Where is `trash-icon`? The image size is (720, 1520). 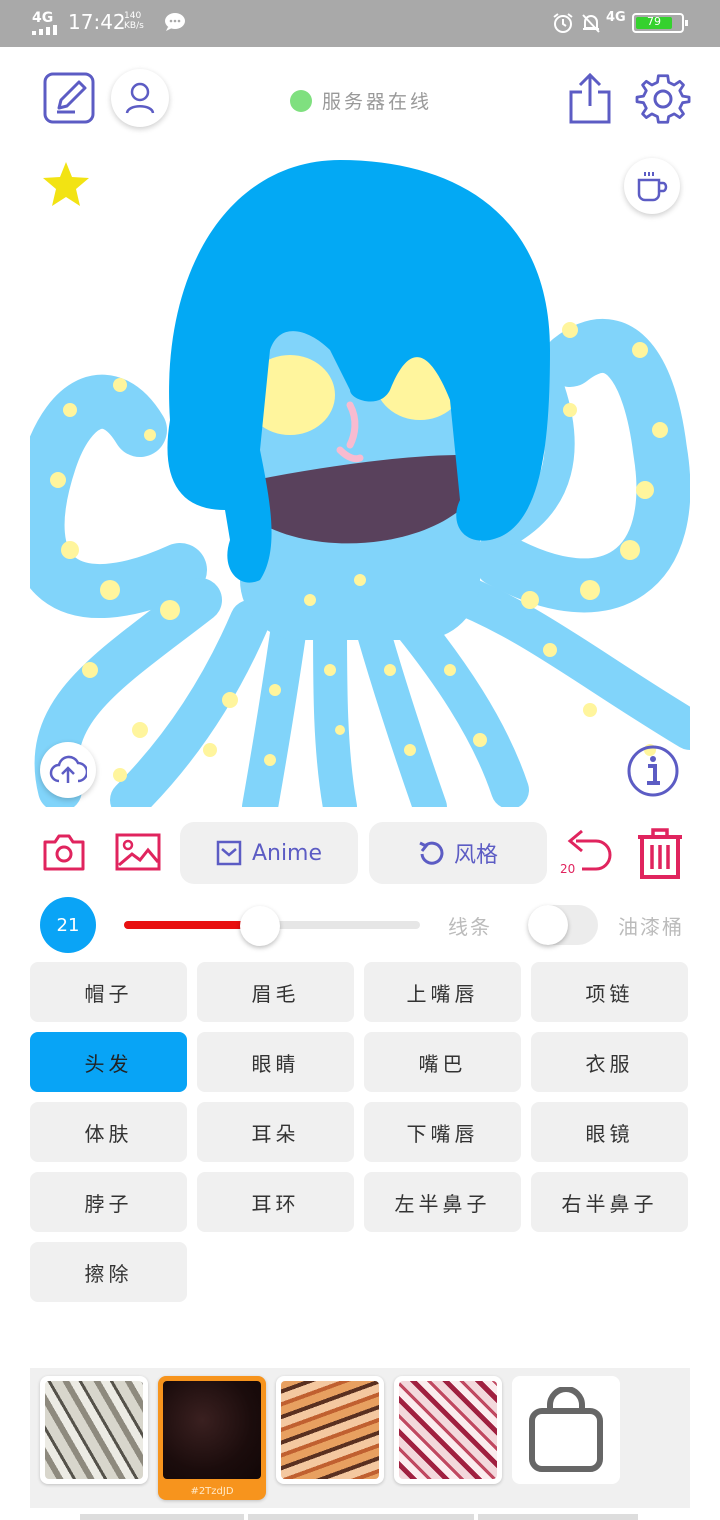
trash-icon is located at coordinates (660, 853).